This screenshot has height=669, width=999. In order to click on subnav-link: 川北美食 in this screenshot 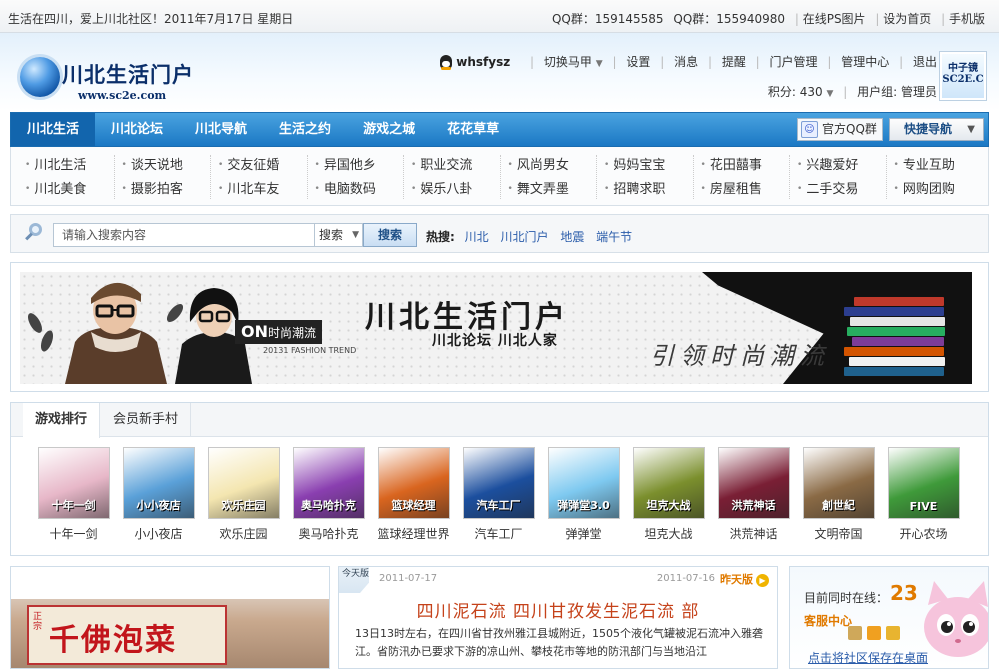, I will do `click(73, 189)`.